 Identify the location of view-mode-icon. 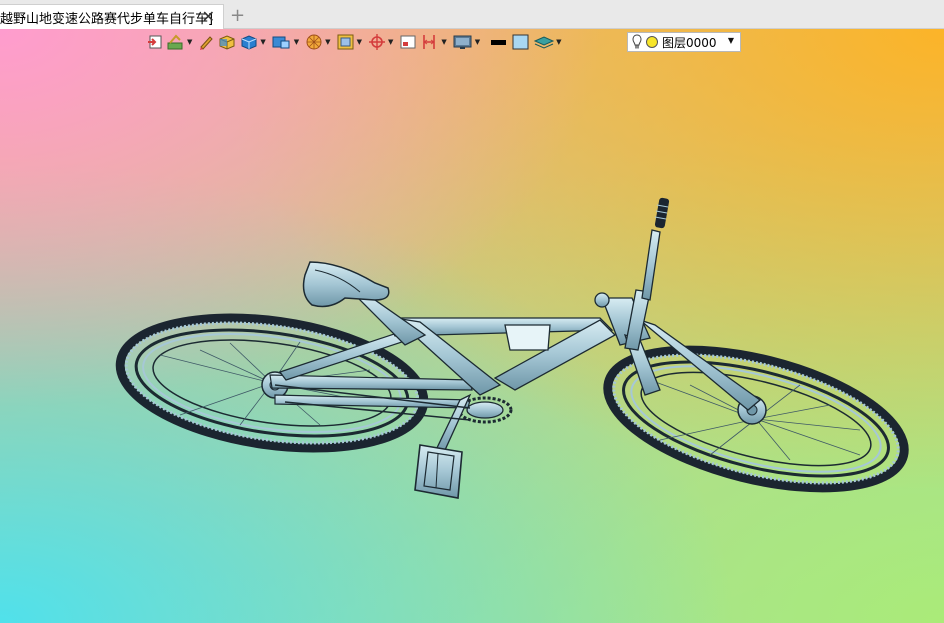
(281, 42).